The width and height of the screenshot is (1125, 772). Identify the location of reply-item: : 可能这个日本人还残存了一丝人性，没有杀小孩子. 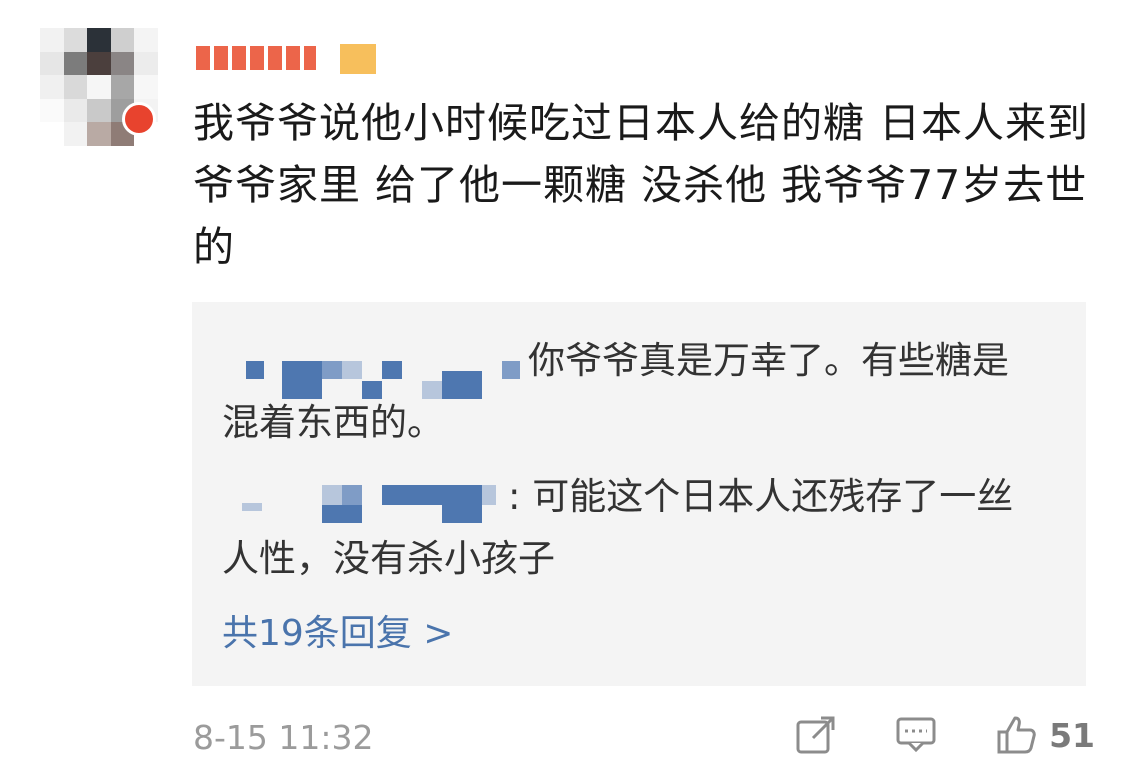
(632, 528).